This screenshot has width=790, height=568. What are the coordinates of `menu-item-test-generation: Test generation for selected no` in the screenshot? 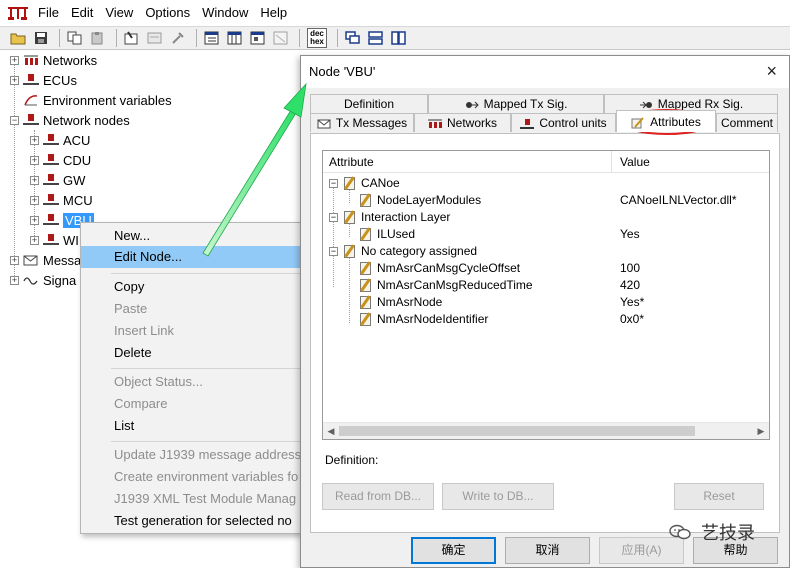 It's located at (191, 521).